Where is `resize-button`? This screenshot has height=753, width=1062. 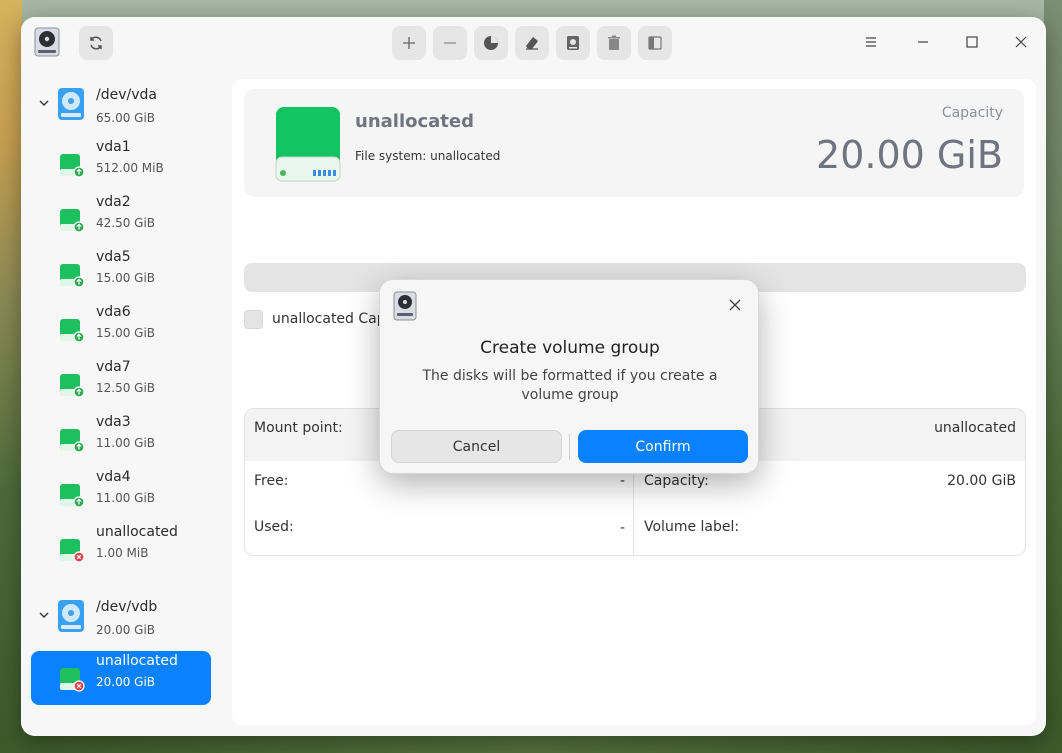
resize-button is located at coordinates (655, 43).